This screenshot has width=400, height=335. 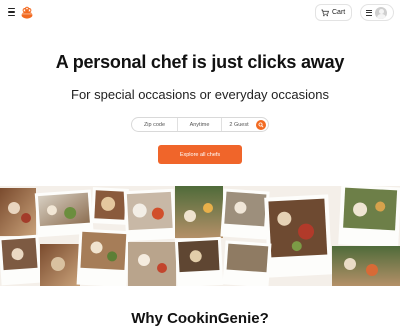 I want to click on cart-button: Cart, so click(x=333, y=12).